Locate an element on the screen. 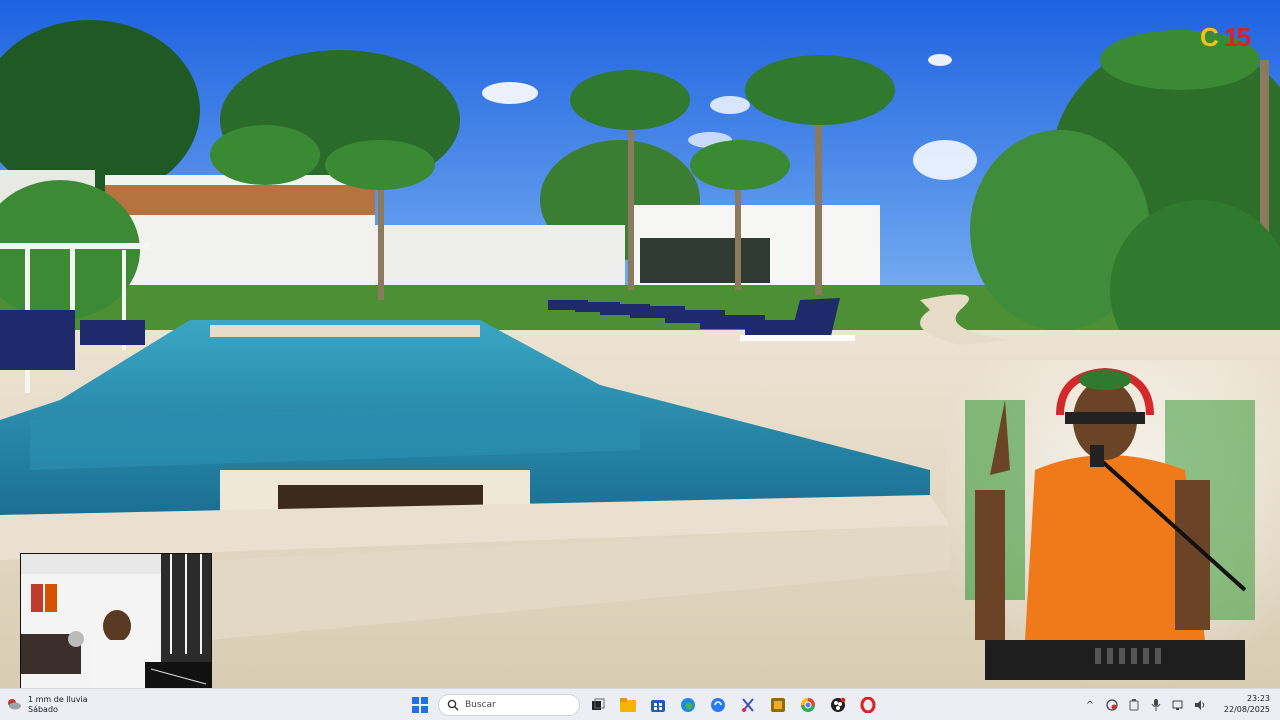 The height and width of the screenshot is (720, 1280). app-r-icon is located at coordinates (778, 705).